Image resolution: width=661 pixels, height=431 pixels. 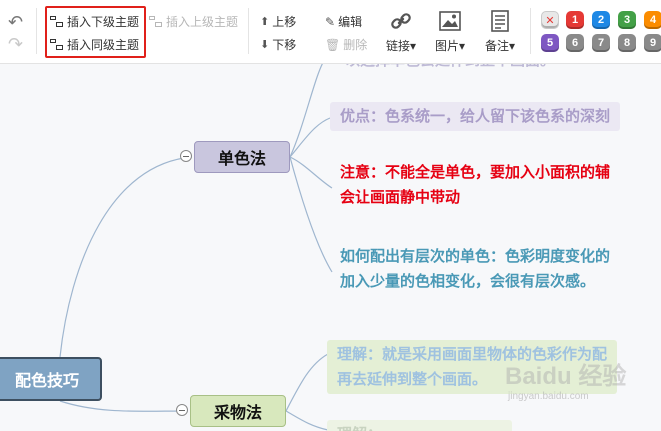 I want to click on insert-parent-icon, so click(x=156, y=21).